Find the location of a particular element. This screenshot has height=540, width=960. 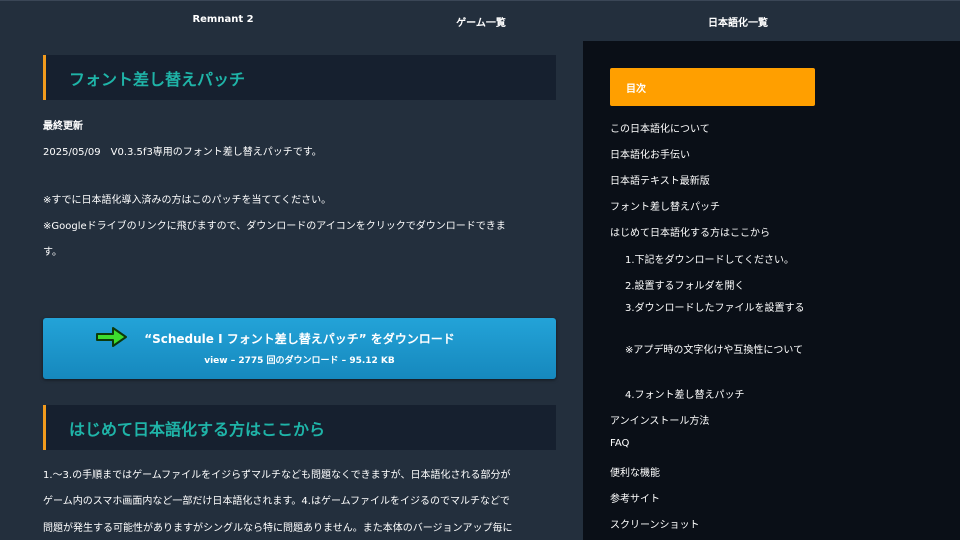

toc-item: FAQ is located at coordinates (619, 443).